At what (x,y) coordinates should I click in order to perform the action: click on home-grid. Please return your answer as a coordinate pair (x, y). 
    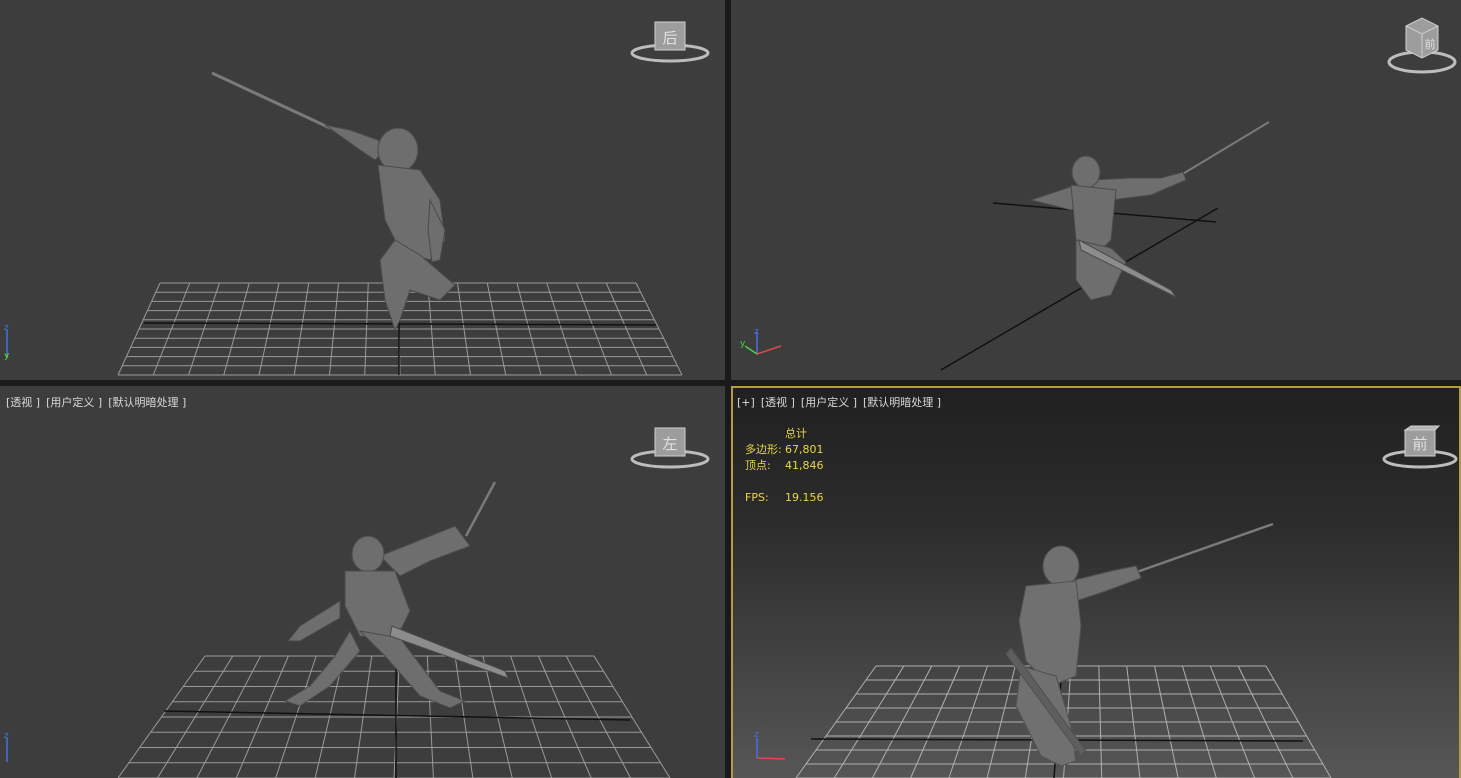
    Looking at the image, I should click on (394, 716).